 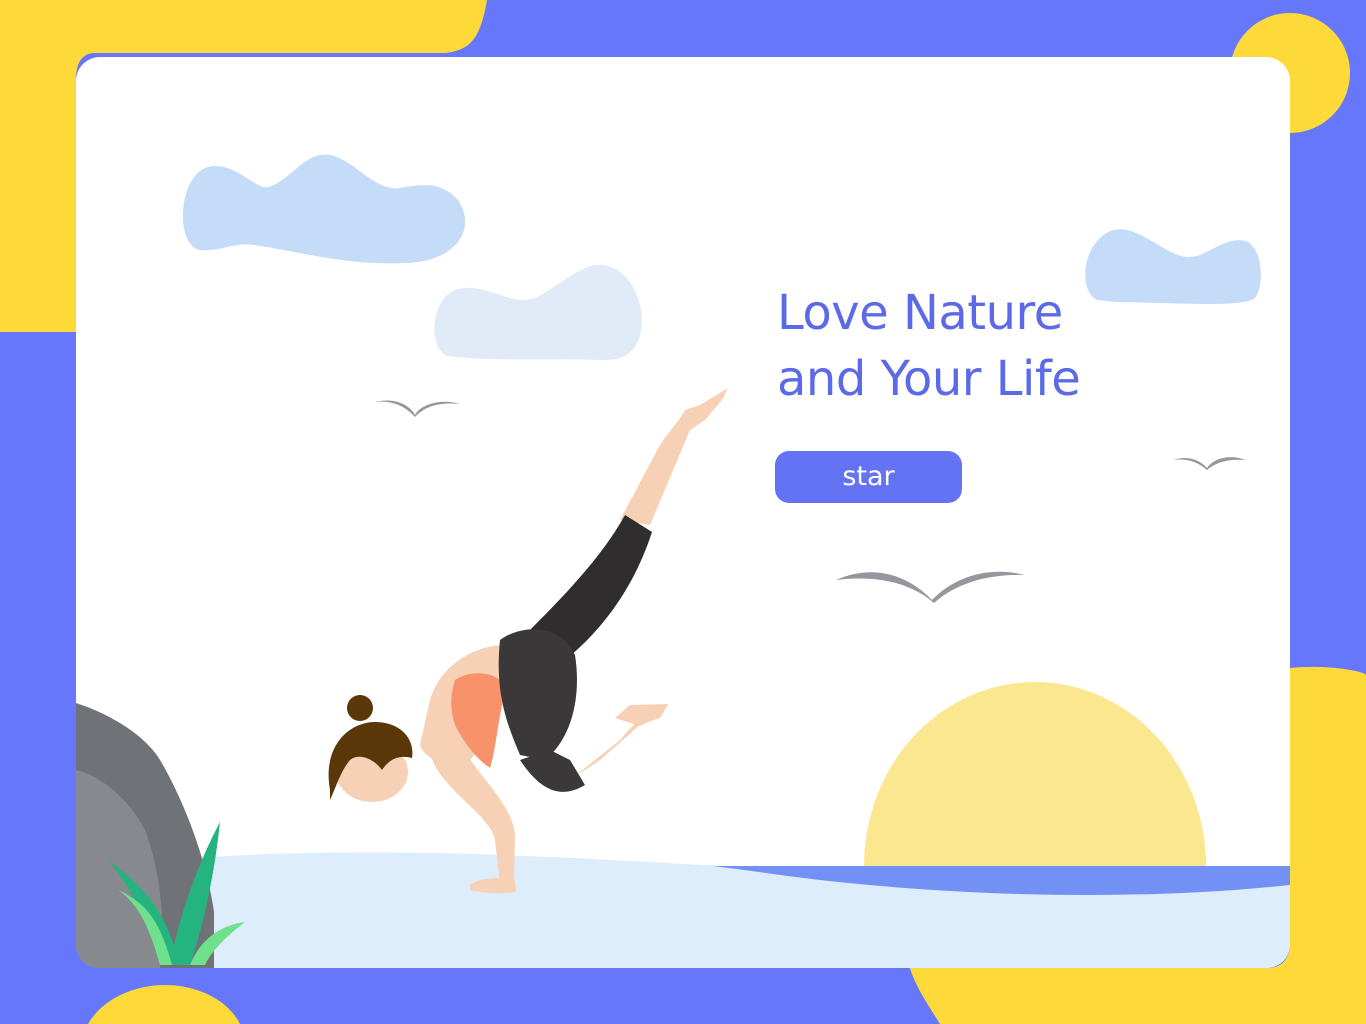 What do you see at coordinates (987, 346) in the screenshot?
I see `hero-headline: Love Nature and Your Life` at bounding box center [987, 346].